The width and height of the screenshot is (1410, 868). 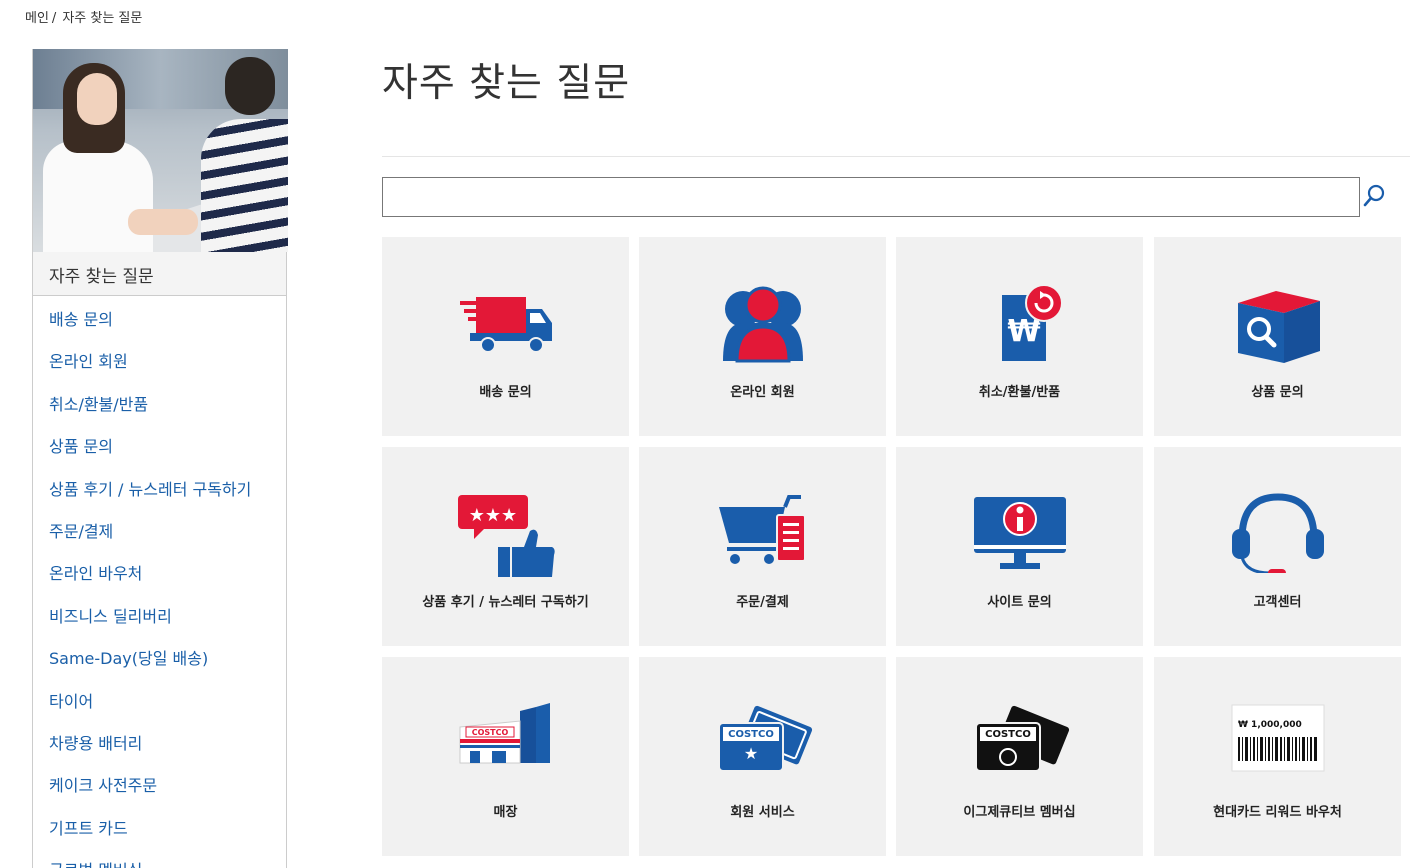 What do you see at coordinates (505, 392) in the screenshot?
I see `tile-label: 배송 문의` at bounding box center [505, 392].